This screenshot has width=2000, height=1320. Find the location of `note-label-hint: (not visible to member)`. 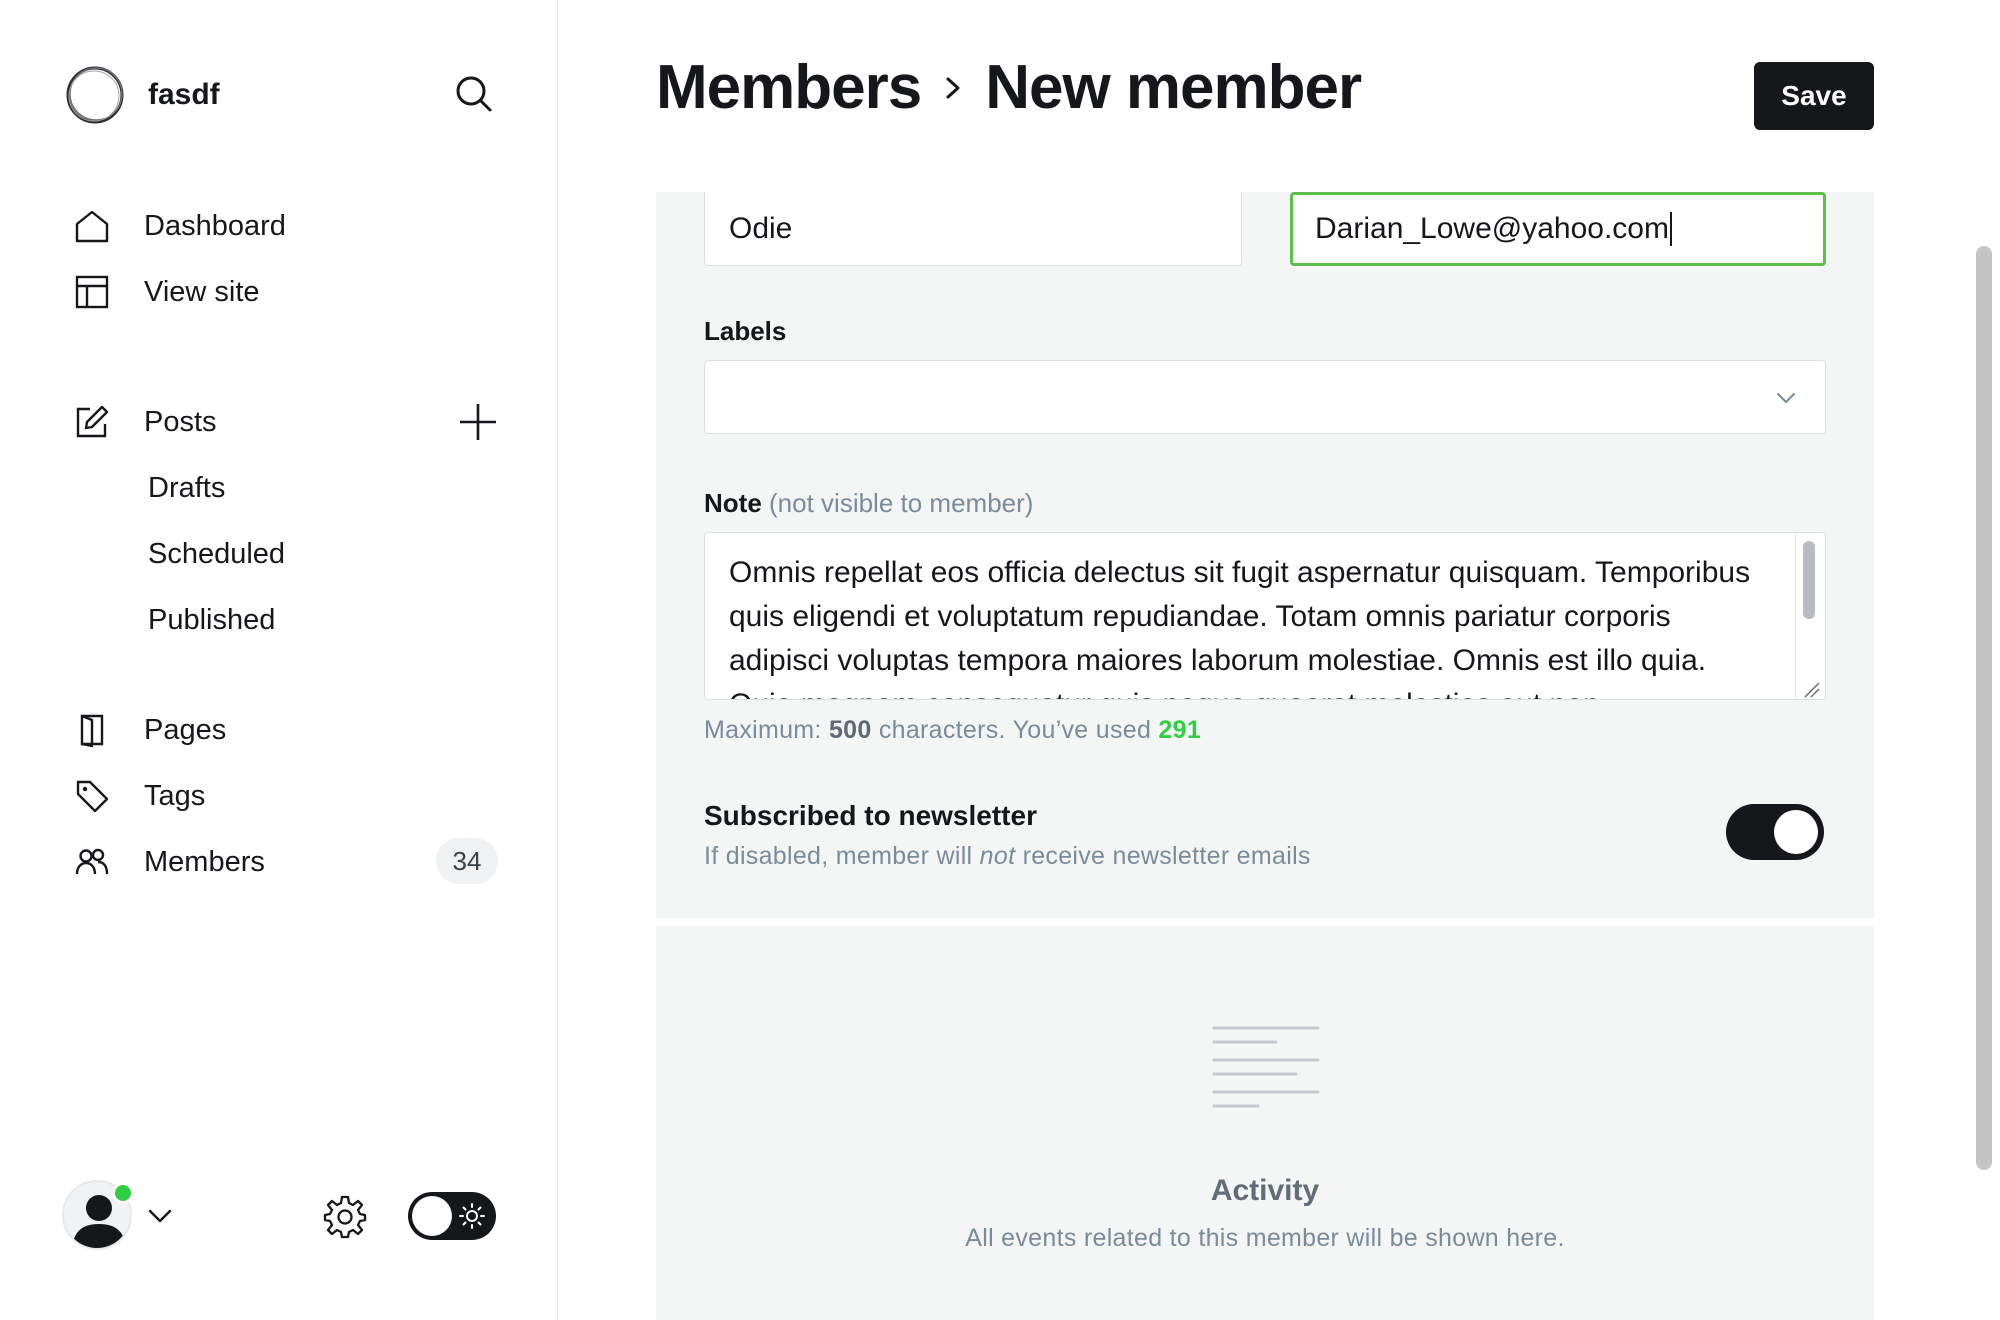

note-label-hint: (not visible to member) is located at coordinates (901, 503).